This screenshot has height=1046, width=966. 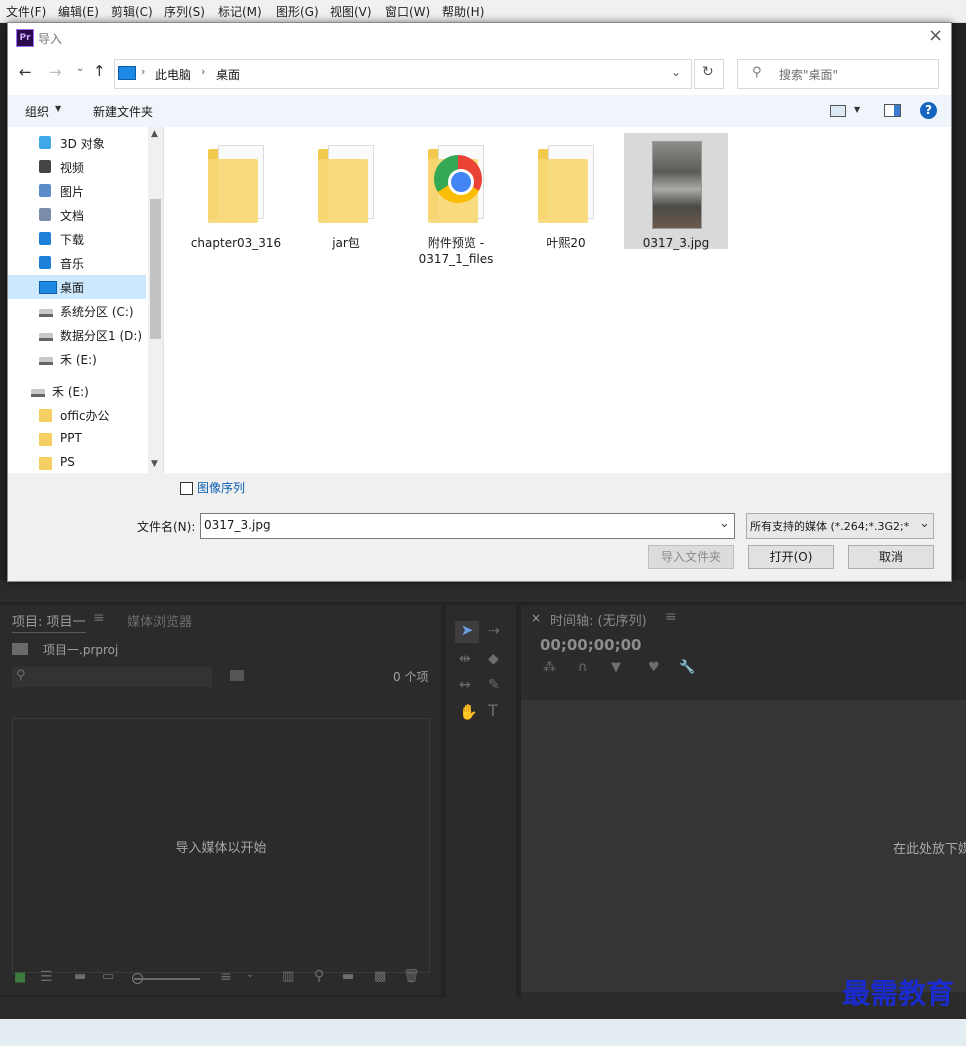 What do you see at coordinates (37, 111) in the screenshot?
I see `organize-button: 组织` at bounding box center [37, 111].